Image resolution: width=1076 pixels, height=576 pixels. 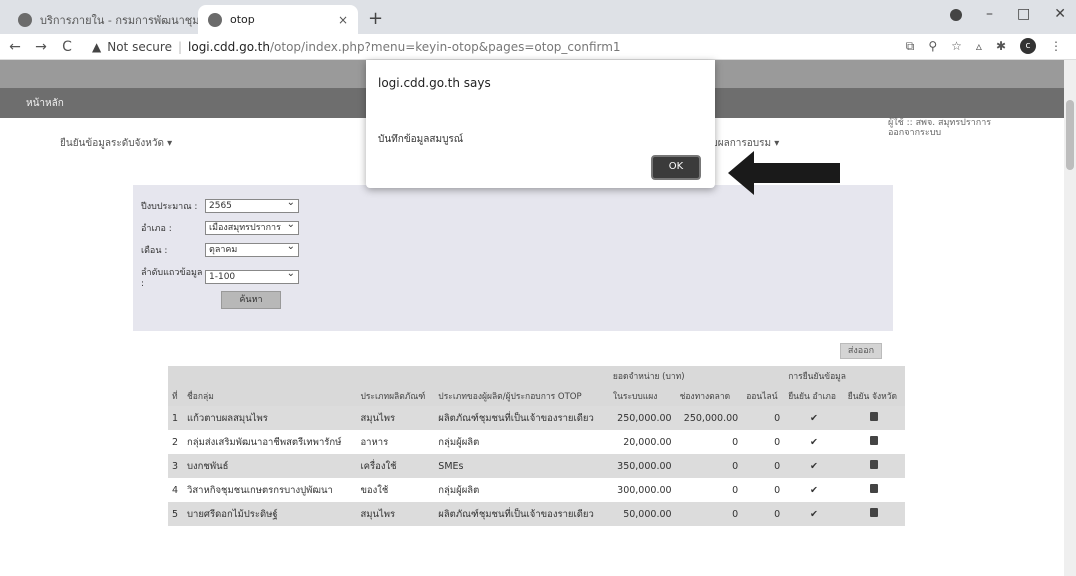 I want to click on bookmark-star-icon: ☆, so click(x=956, y=46).